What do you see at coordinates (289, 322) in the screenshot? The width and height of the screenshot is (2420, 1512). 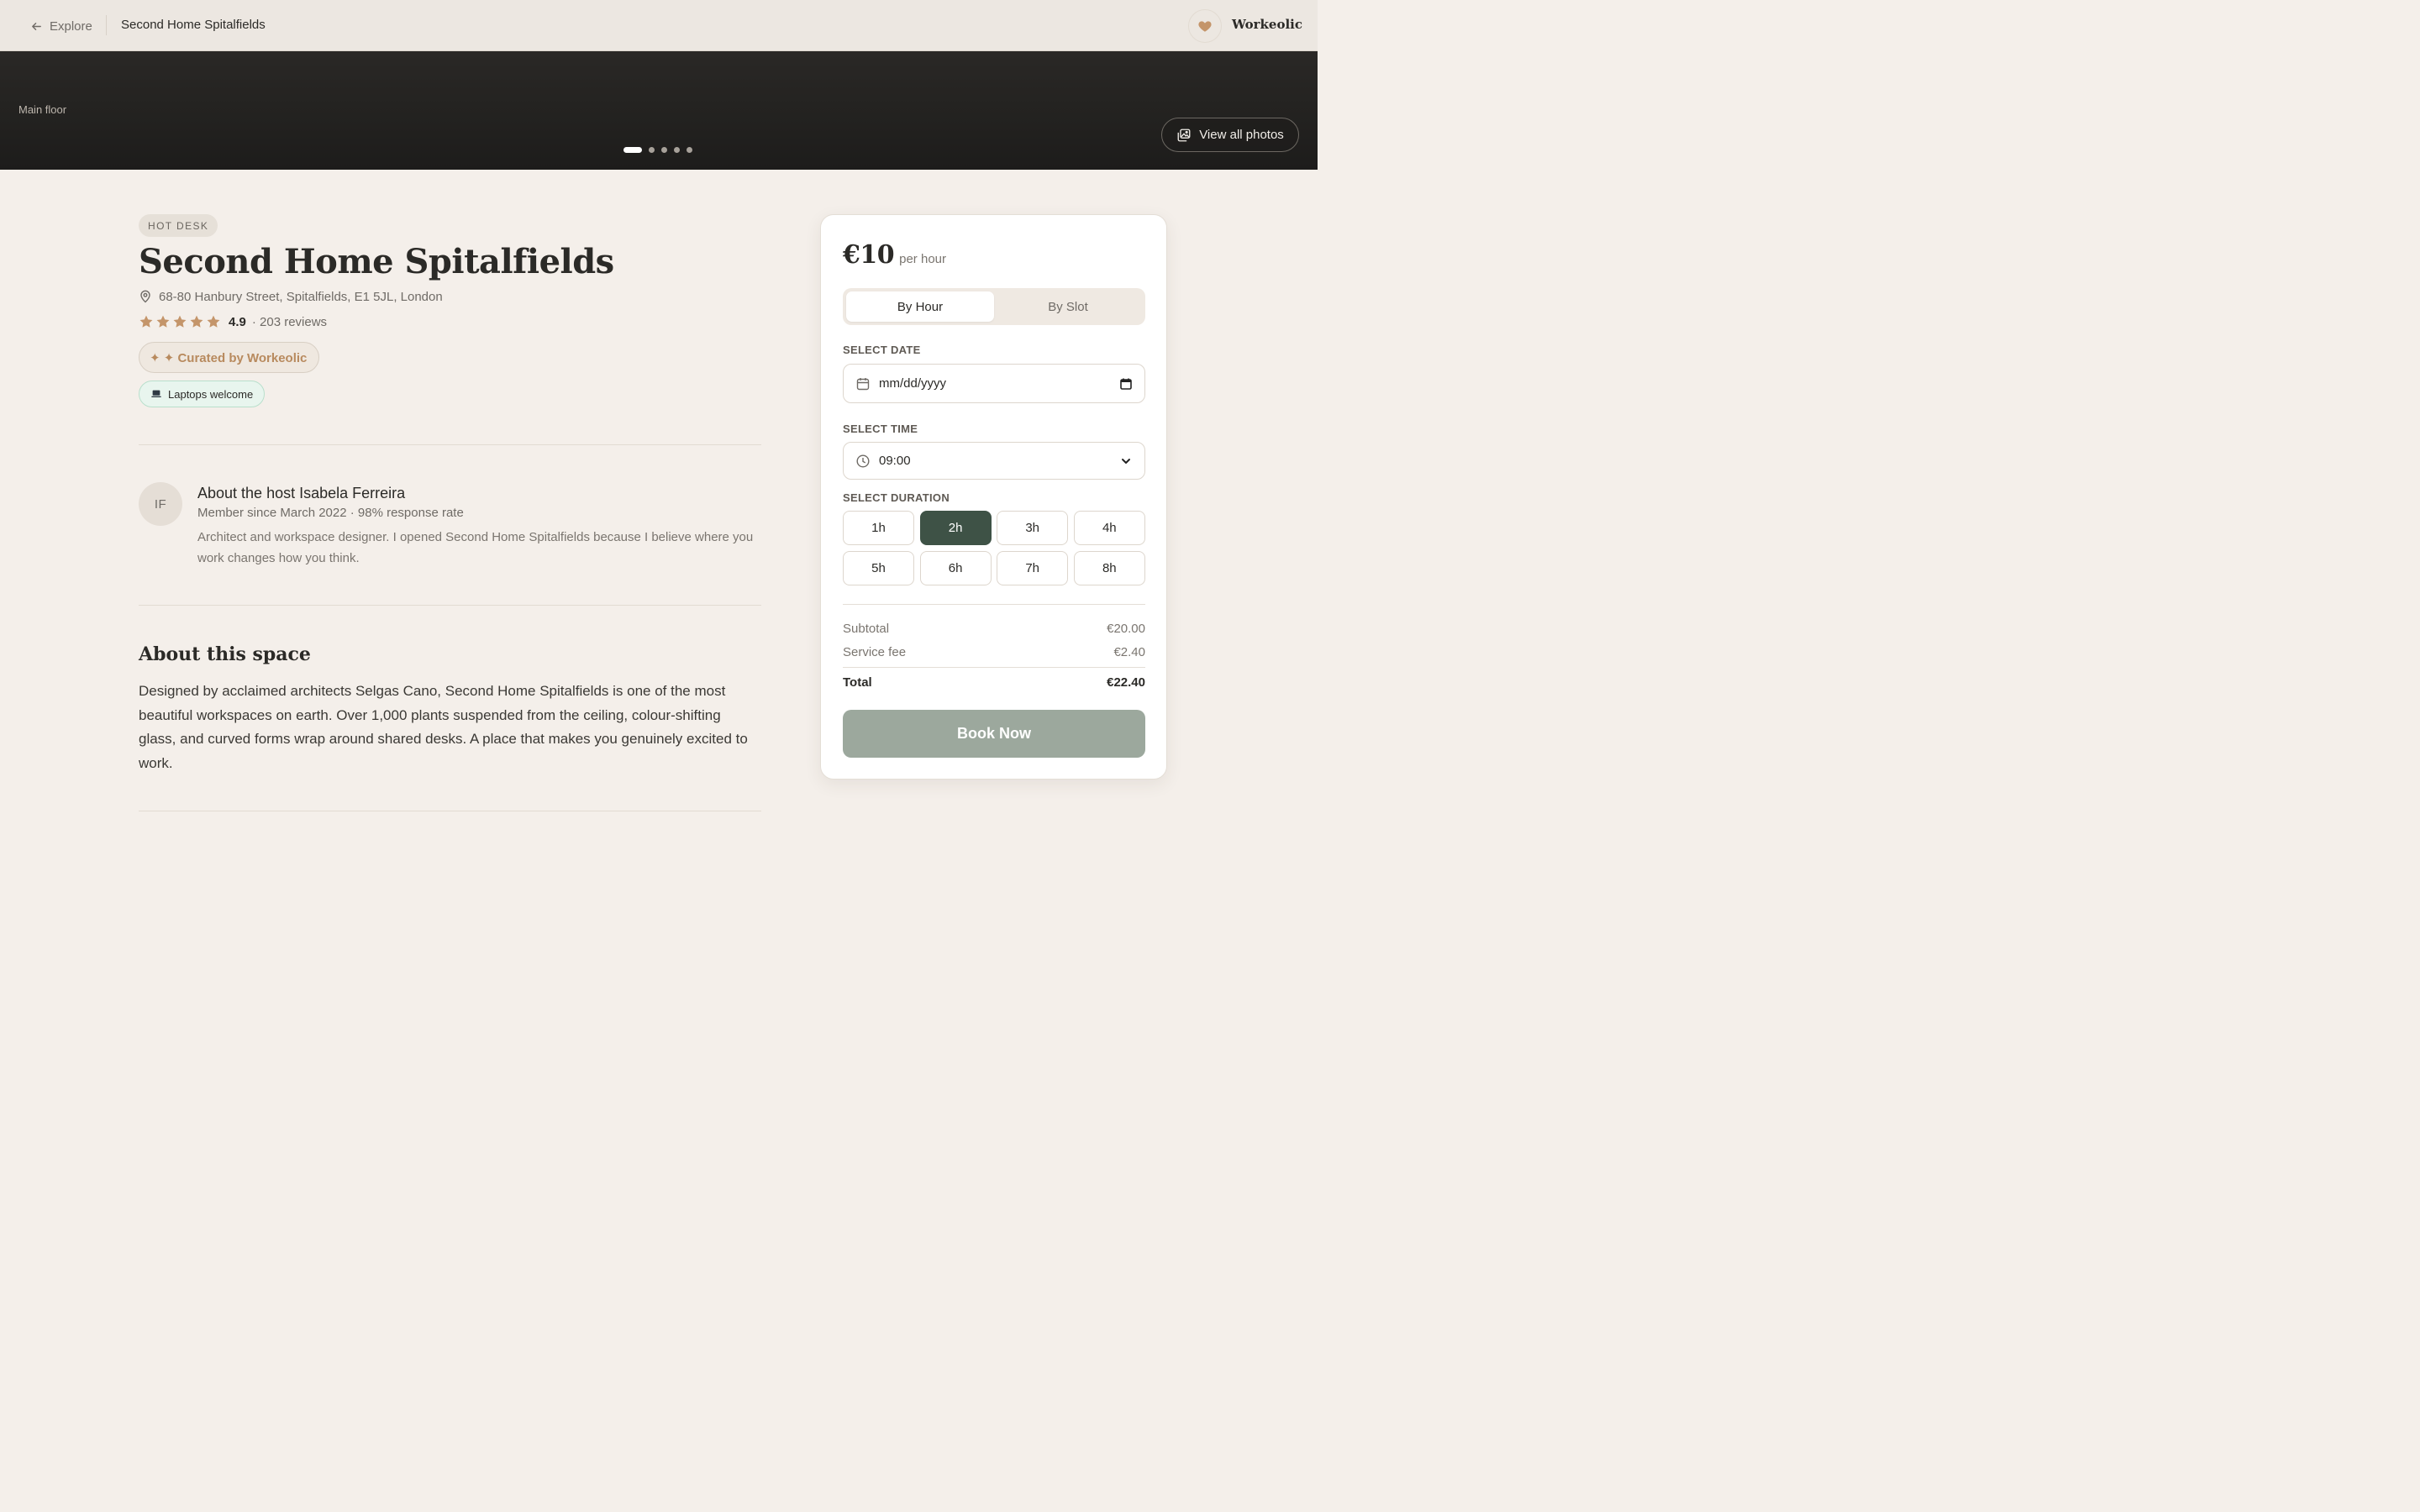 I see `review-count: · 203 reviews` at bounding box center [289, 322].